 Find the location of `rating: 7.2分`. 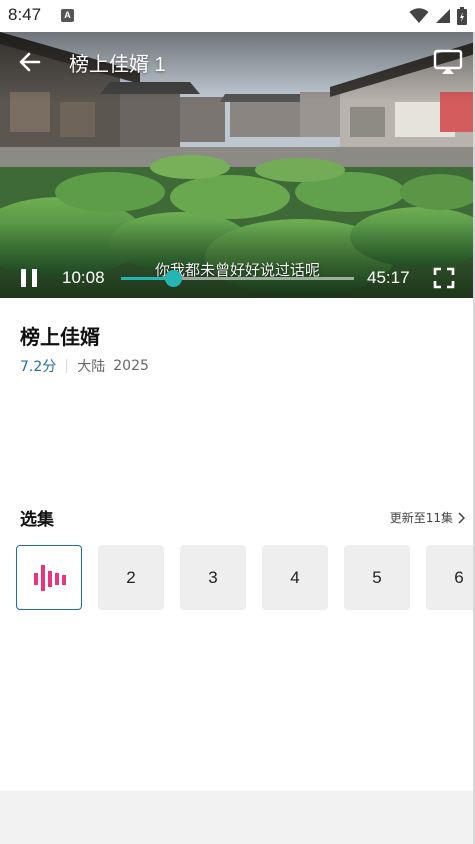

rating: 7.2分 is located at coordinates (38, 367).